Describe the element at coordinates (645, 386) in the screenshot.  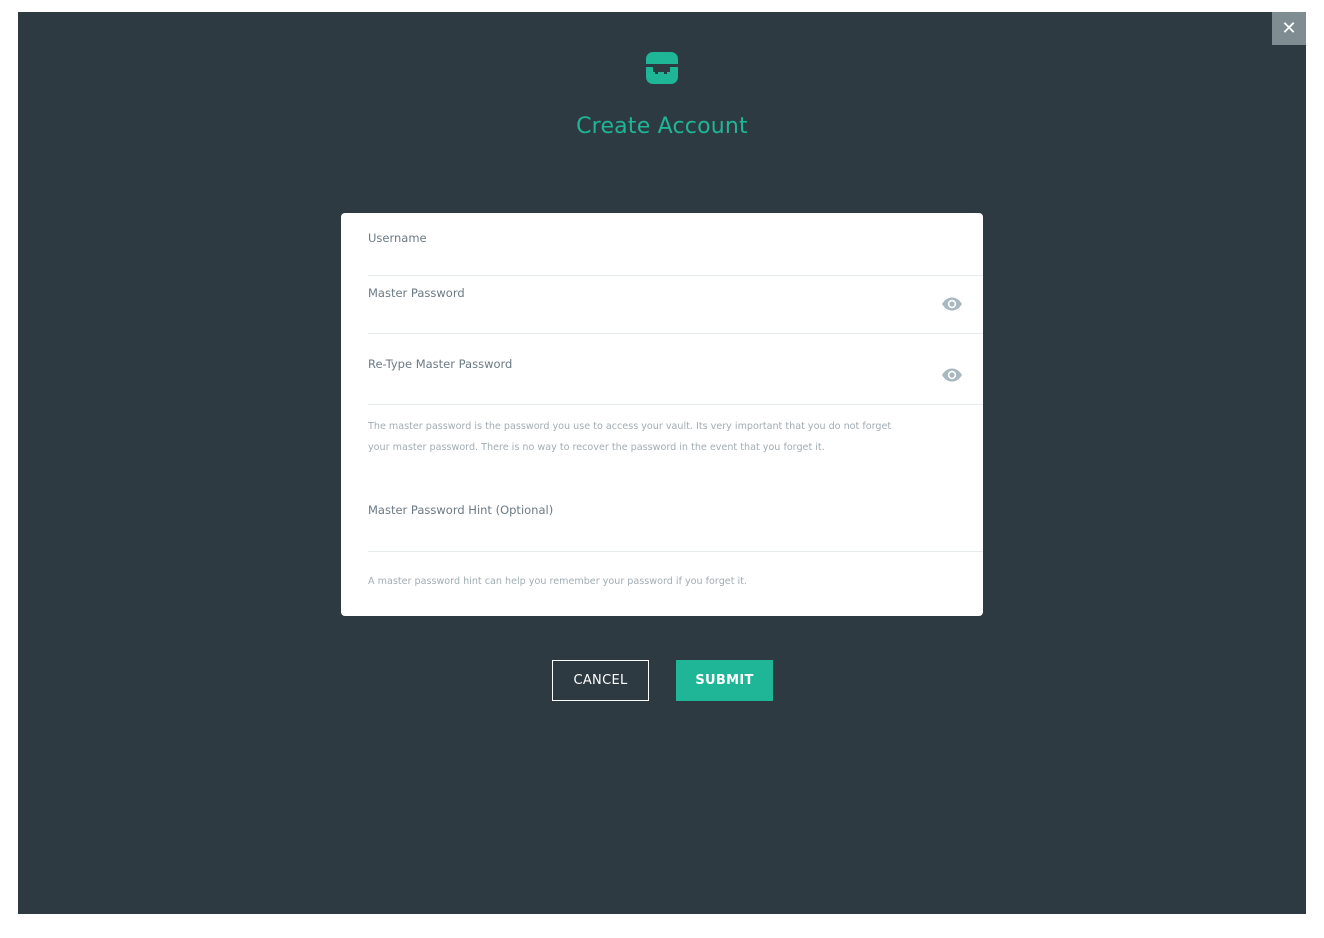
I see `retype-password-input` at that location.